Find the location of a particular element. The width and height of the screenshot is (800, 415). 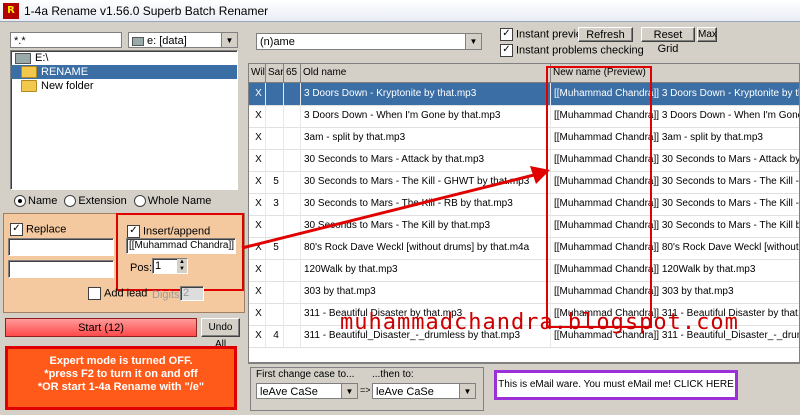

tree-item: E:\ is located at coordinates (124, 58).